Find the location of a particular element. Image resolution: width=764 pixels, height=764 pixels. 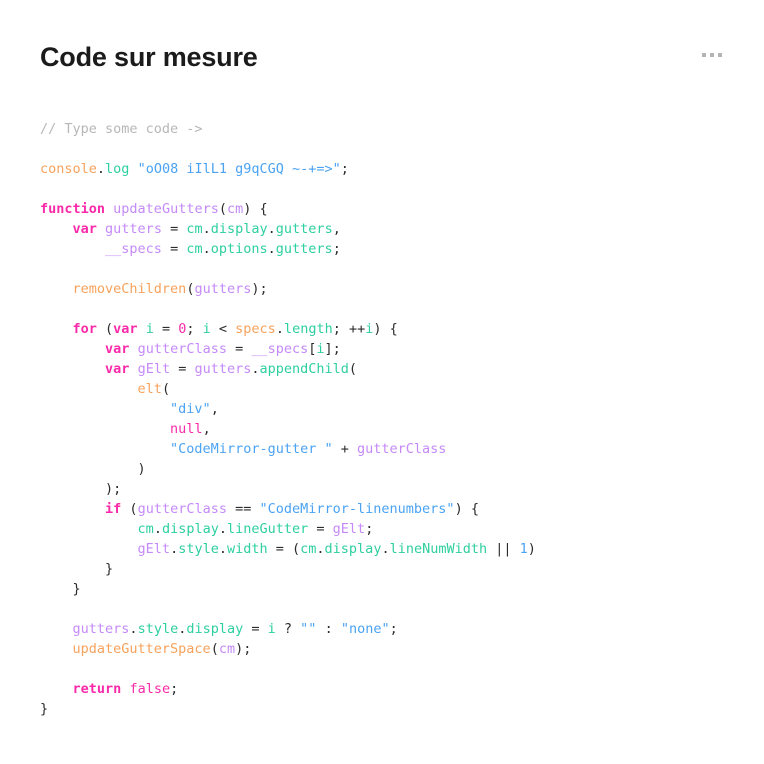

code-token: = ( is located at coordinates (284, 549).